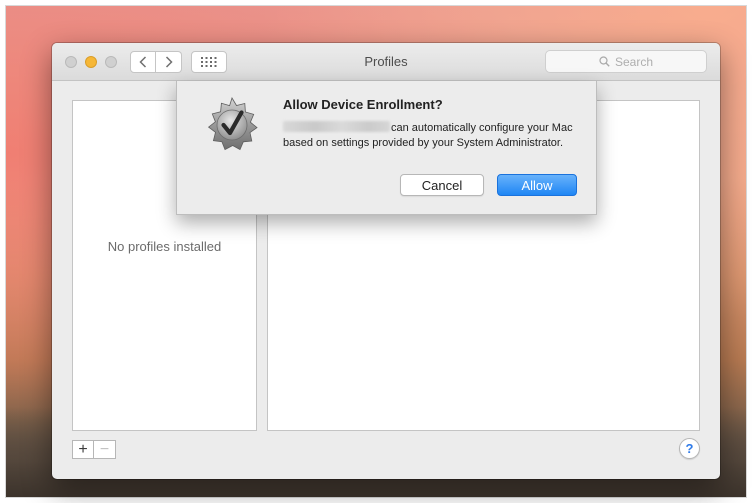 The width and height of the screenshot is (752, 503). I want to click on remove-profile-button: −, so click(105, 449).